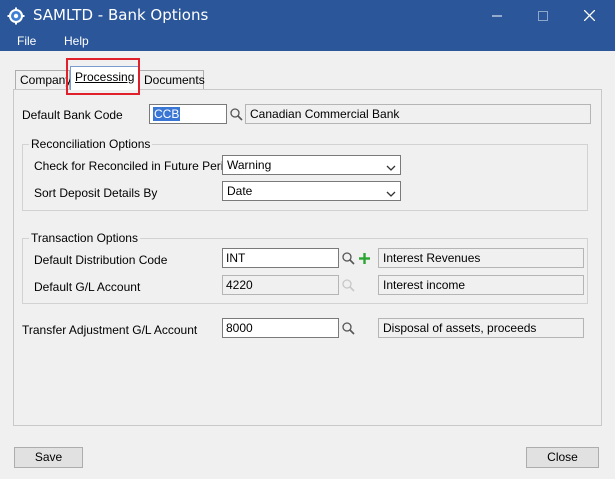 Image resolution: width=615 pixels, height=479 pixels. I want to click on default-bank-code-input: CCB, so click(188, 114).